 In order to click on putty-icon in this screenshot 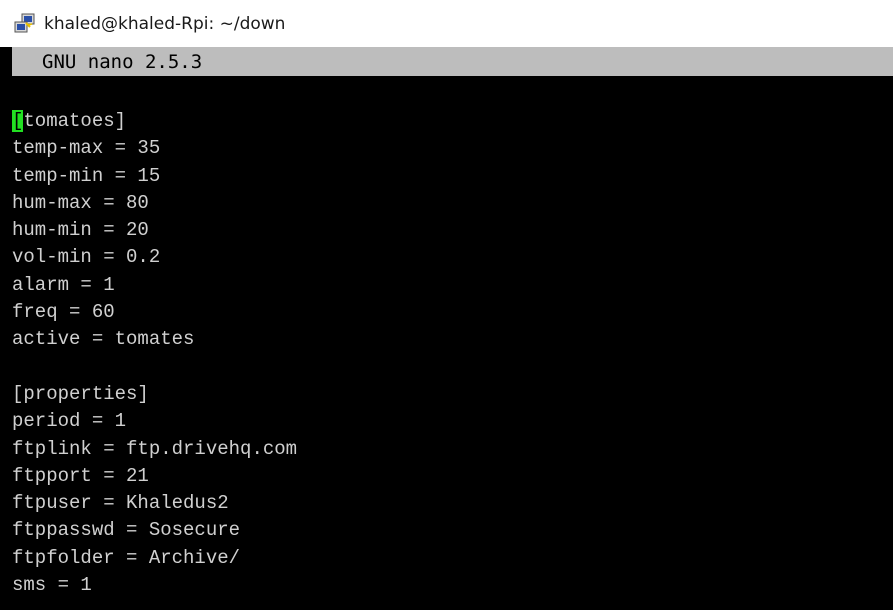, I will do `click(25, 24)`.